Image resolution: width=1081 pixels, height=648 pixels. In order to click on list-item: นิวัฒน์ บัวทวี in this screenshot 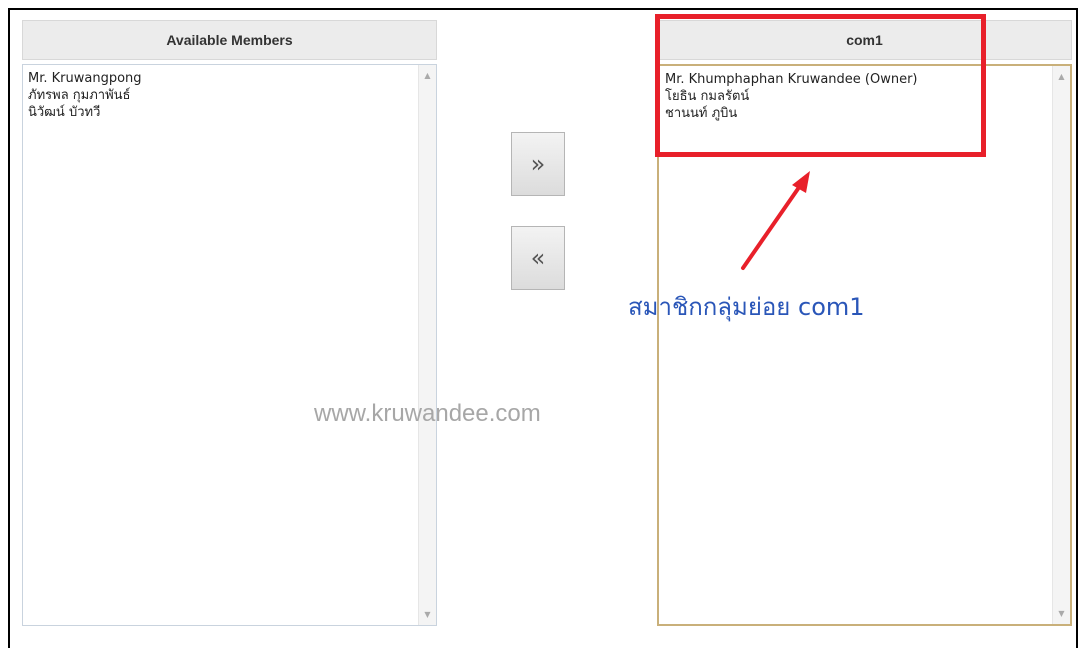, I will do `click(232, 112)`.